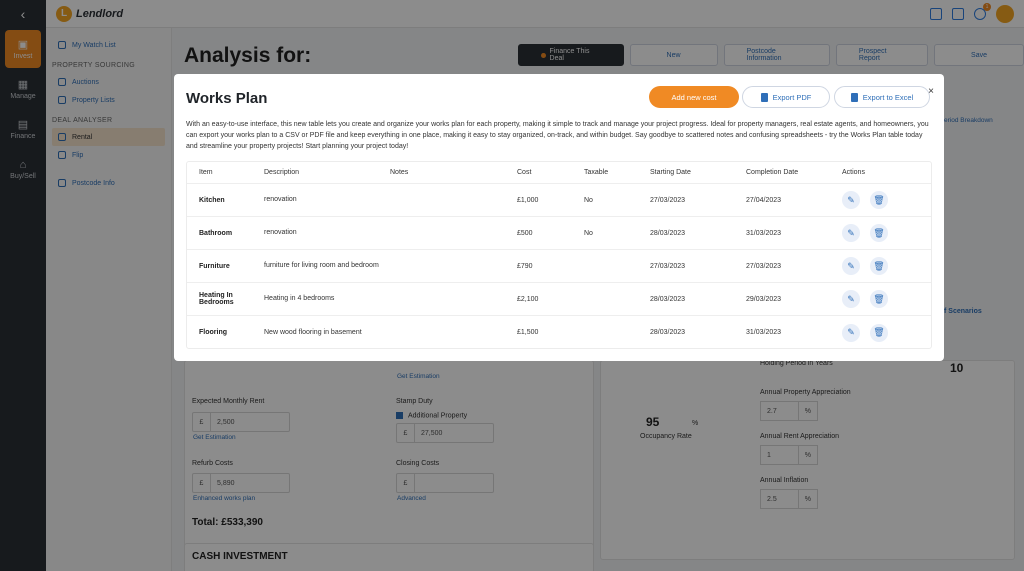  What do you see at coordinates (882, 97) in the screenshot?
I see `export-excel-button: Export to Excel` at bounding box center [882, 97].